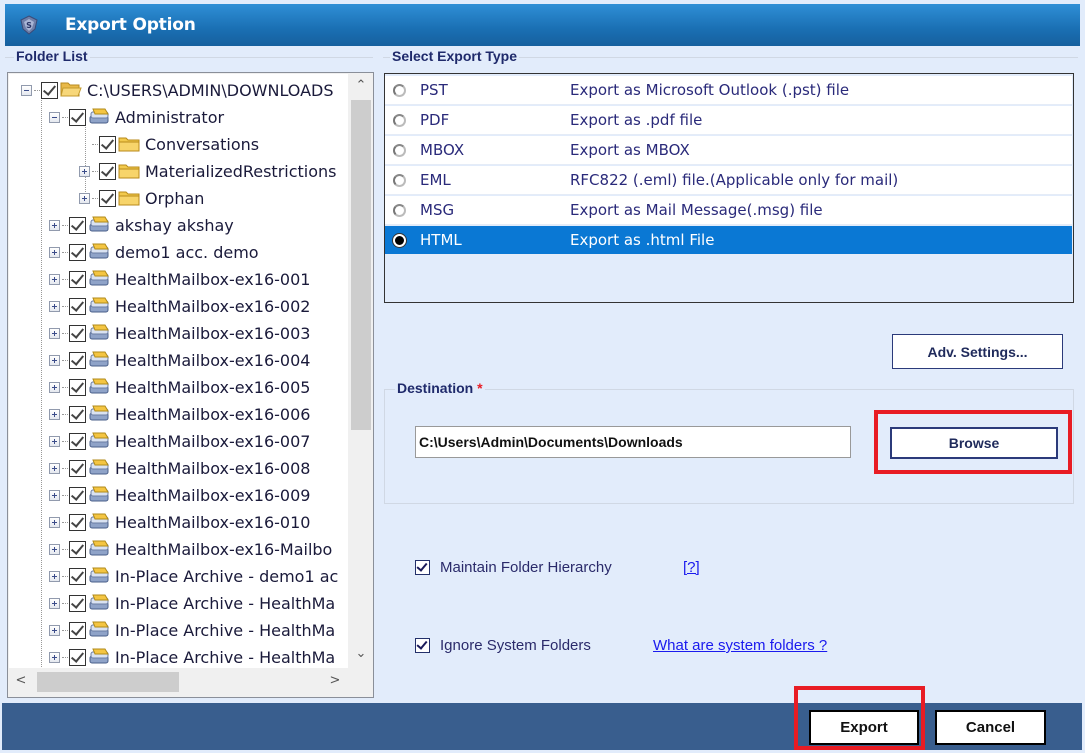 This screenshot has width=1085, height=753. Describe the element at coordinates (108, 682) in the screenshot. I see `horizontal-scroll-thumb` at that location.